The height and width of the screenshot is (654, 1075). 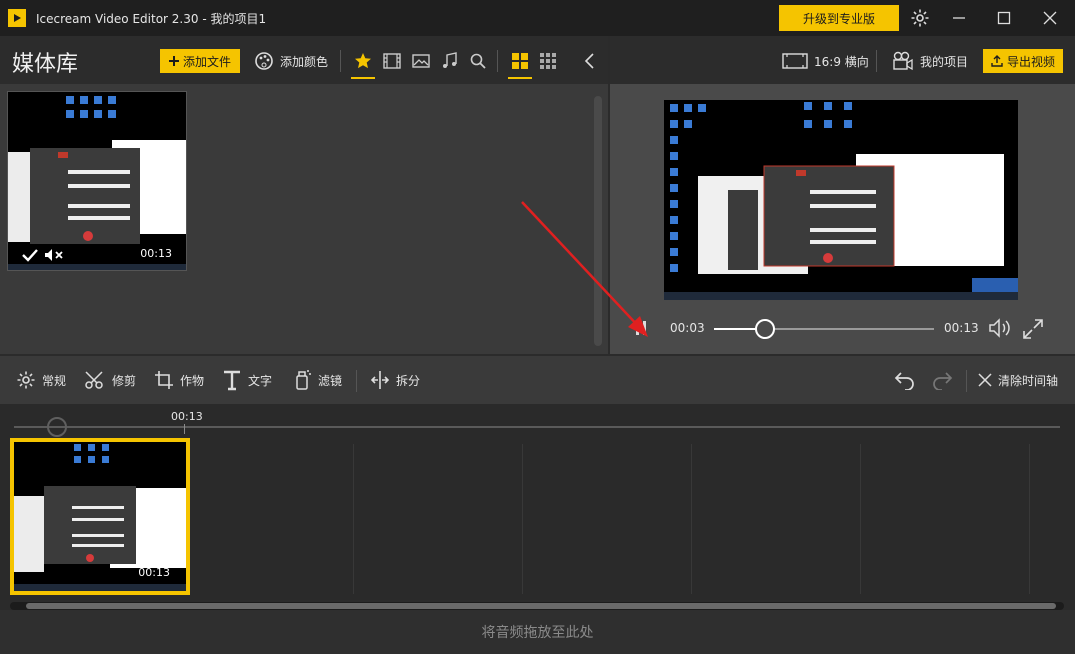 What do you see at coordinates (903, 61) in the screenshot?
I see `film-camera-icon` at bounding box center [903, 61].